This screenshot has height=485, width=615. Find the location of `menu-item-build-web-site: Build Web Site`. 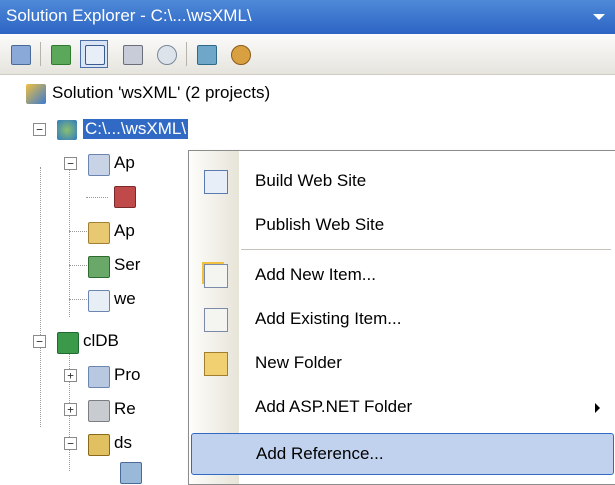

menu-item-build-web-site: Build Web Site is located at coordinates (402, 181).